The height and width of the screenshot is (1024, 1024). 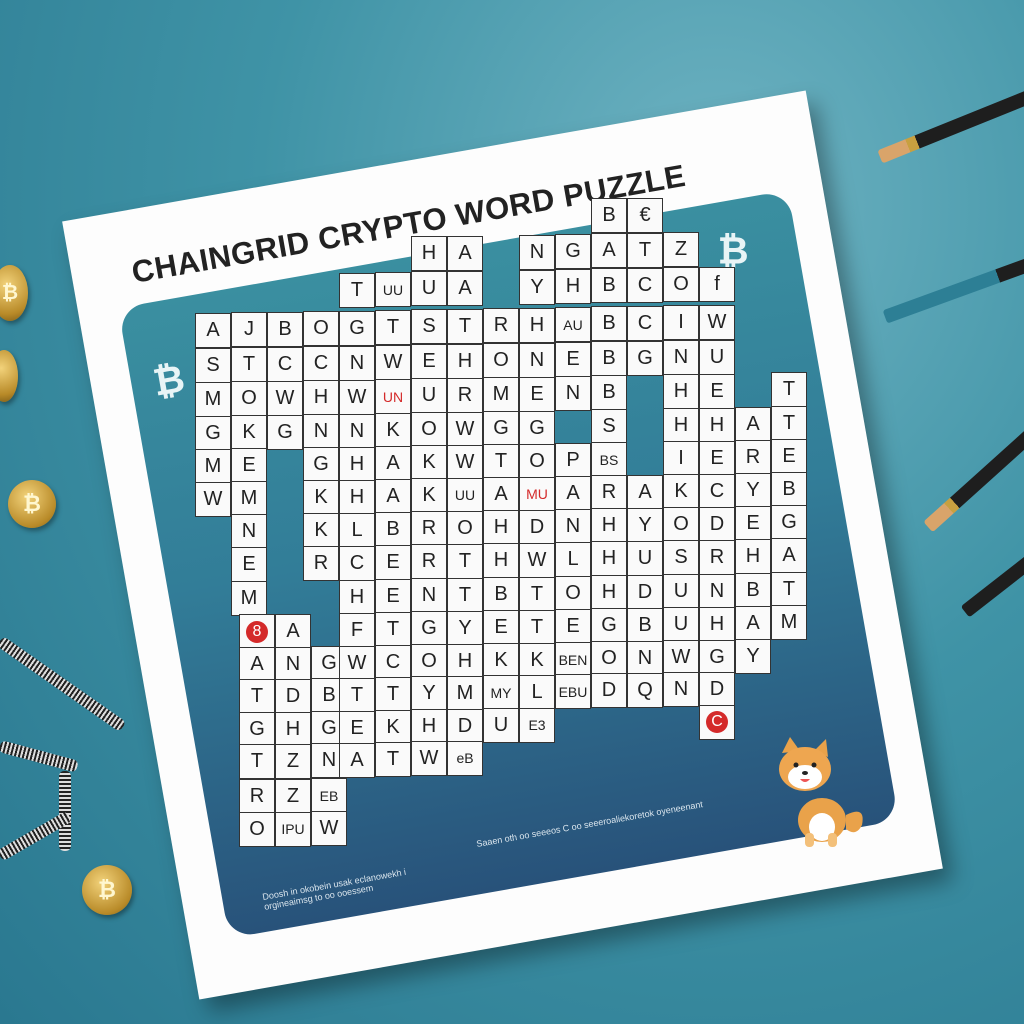 I want to click on grid-cell: EBU, so click(x=573, y=691).